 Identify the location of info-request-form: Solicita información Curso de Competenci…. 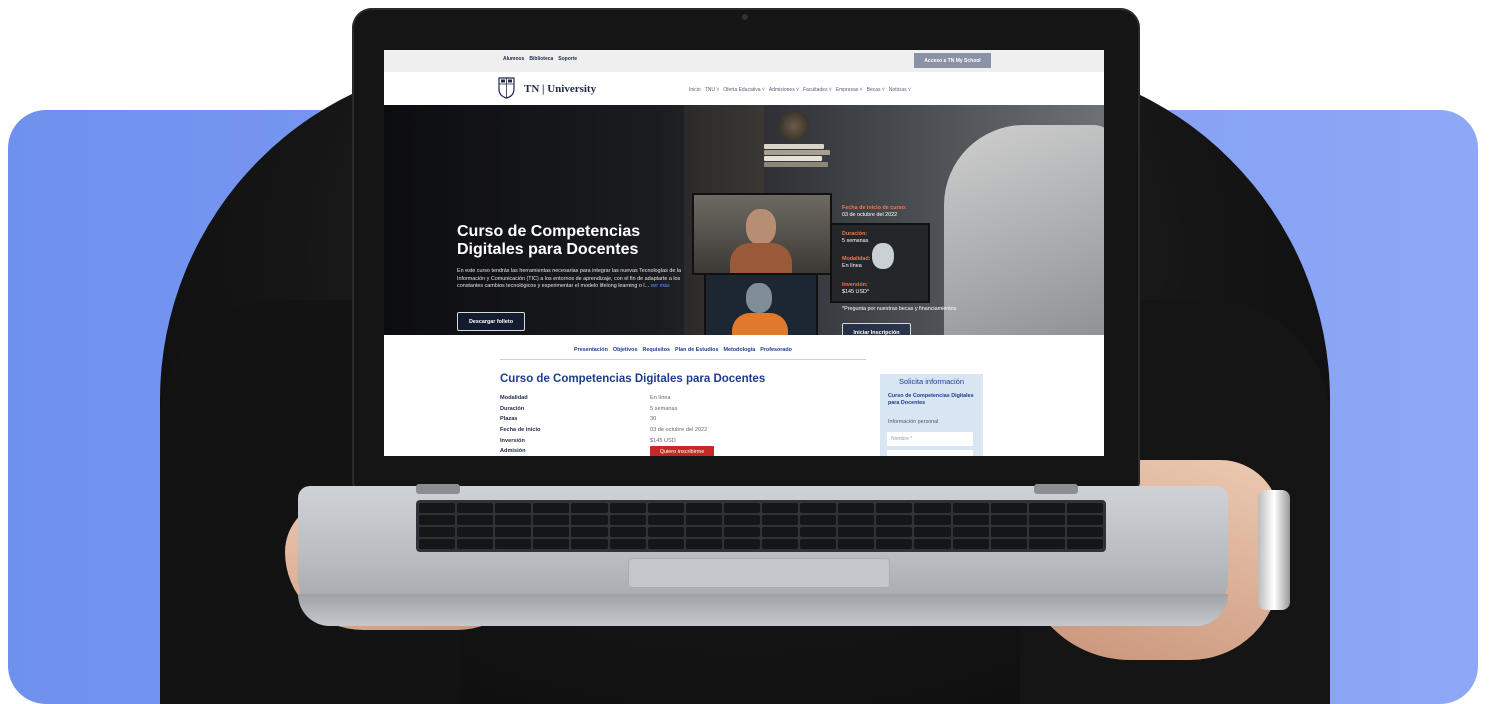
(931, 415).